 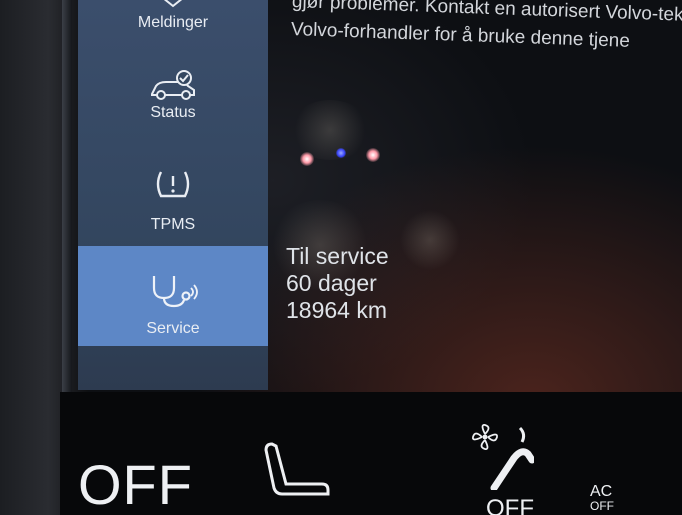 What do you see at coordinates (602, 506) in the screenshot?
I see `ac-state: OFF` at bounding box center [602, 506].